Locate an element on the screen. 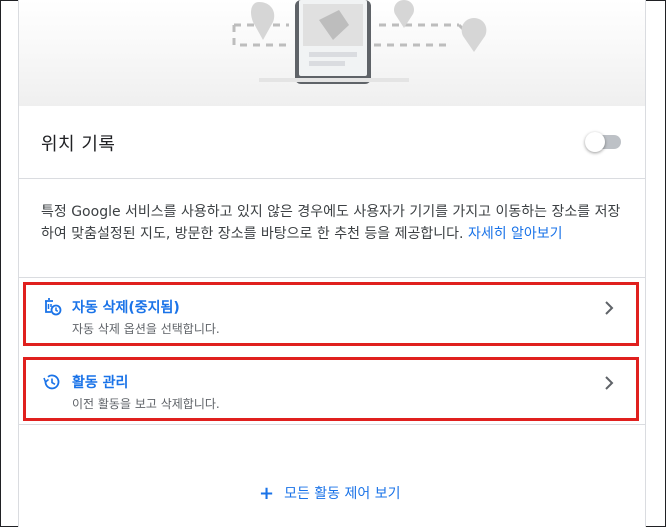  history-icon is located at coordinates (51, 382).